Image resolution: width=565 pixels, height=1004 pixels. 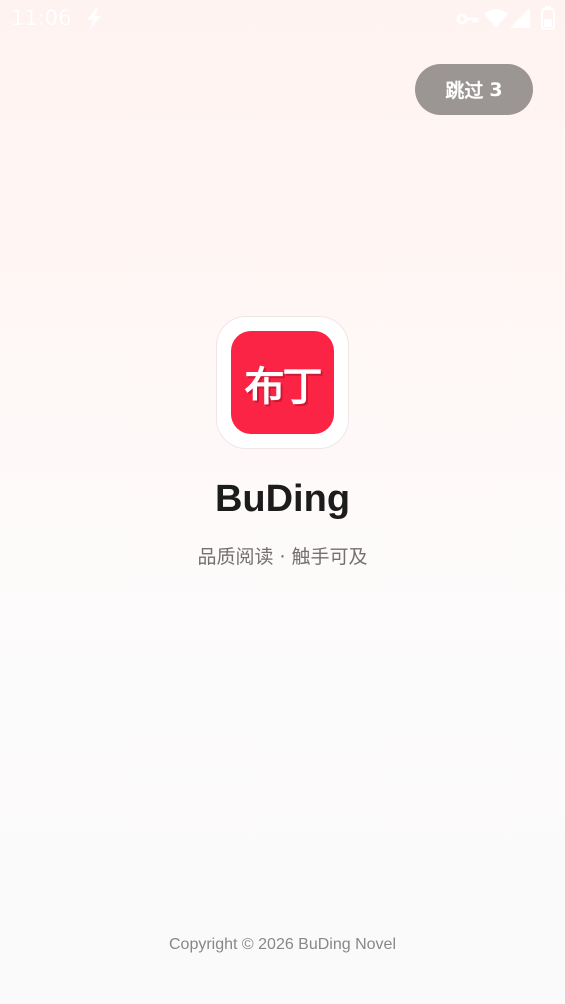 I want to click on app-logo-text: 布丁, so click(x=283, y=386).